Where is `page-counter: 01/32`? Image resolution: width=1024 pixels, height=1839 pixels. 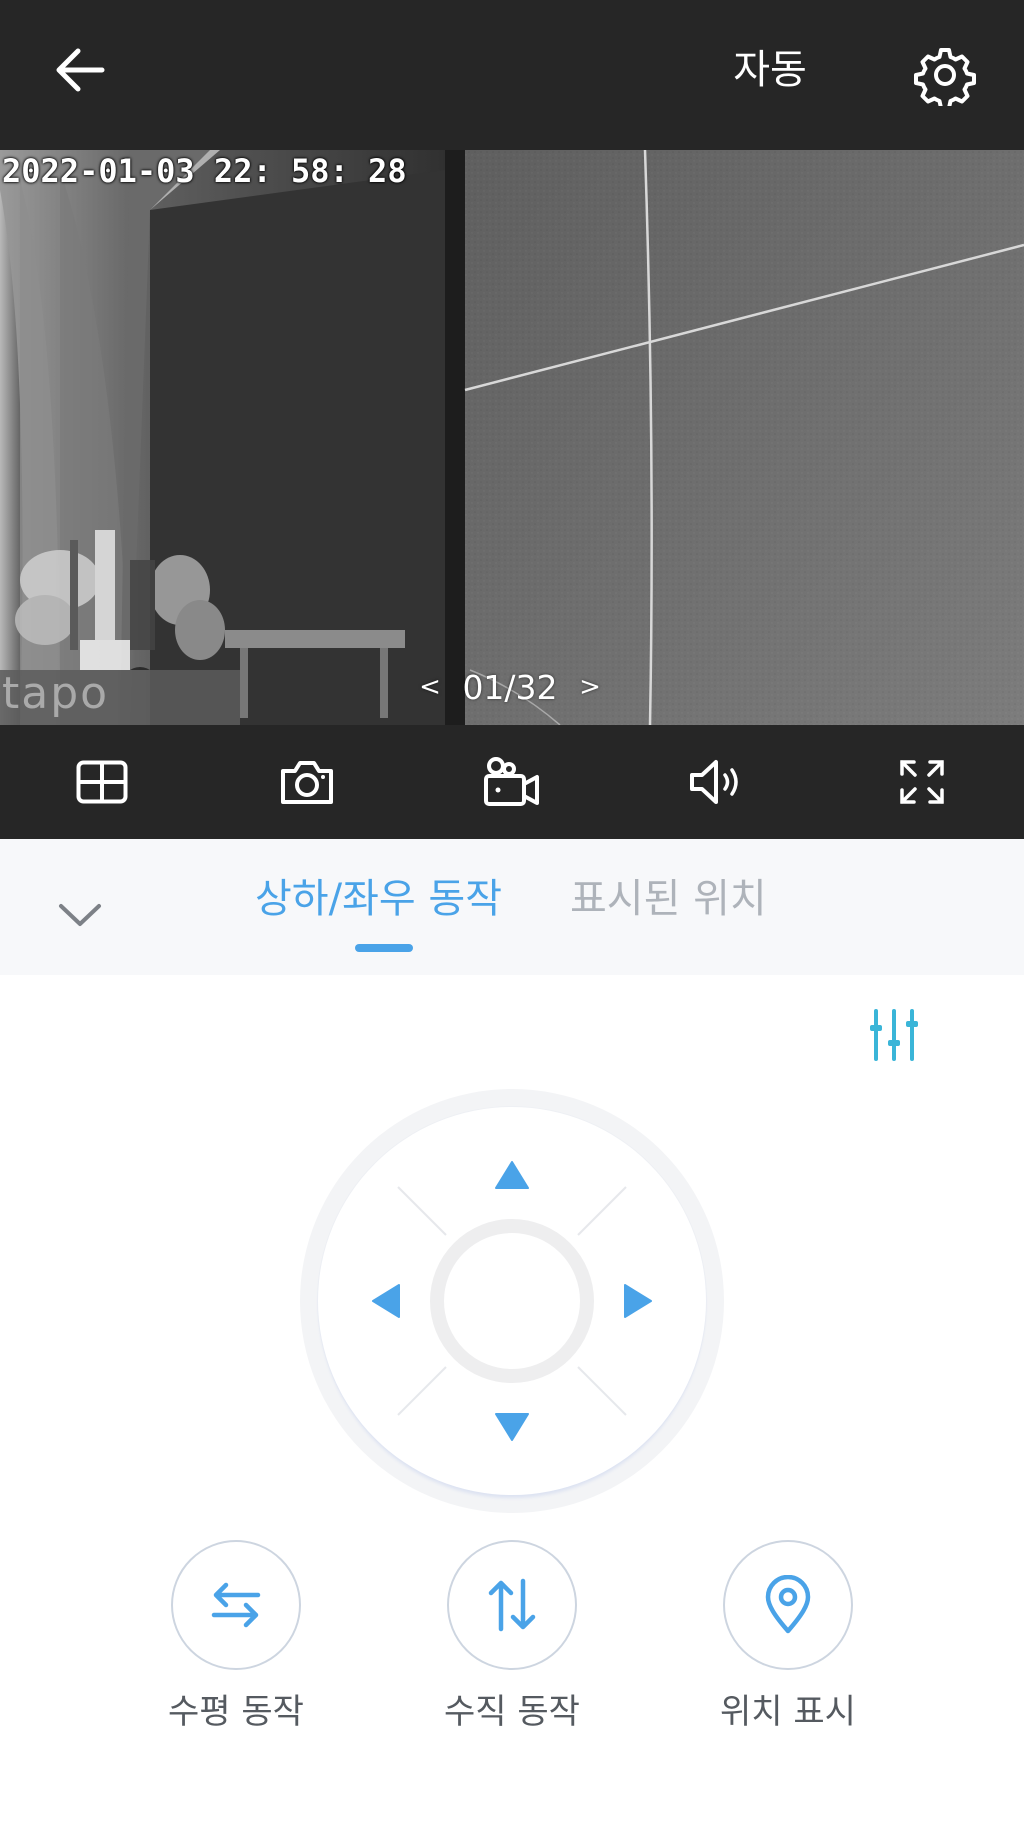
page-counter: 01/32 is located at coordinates (510, 687).